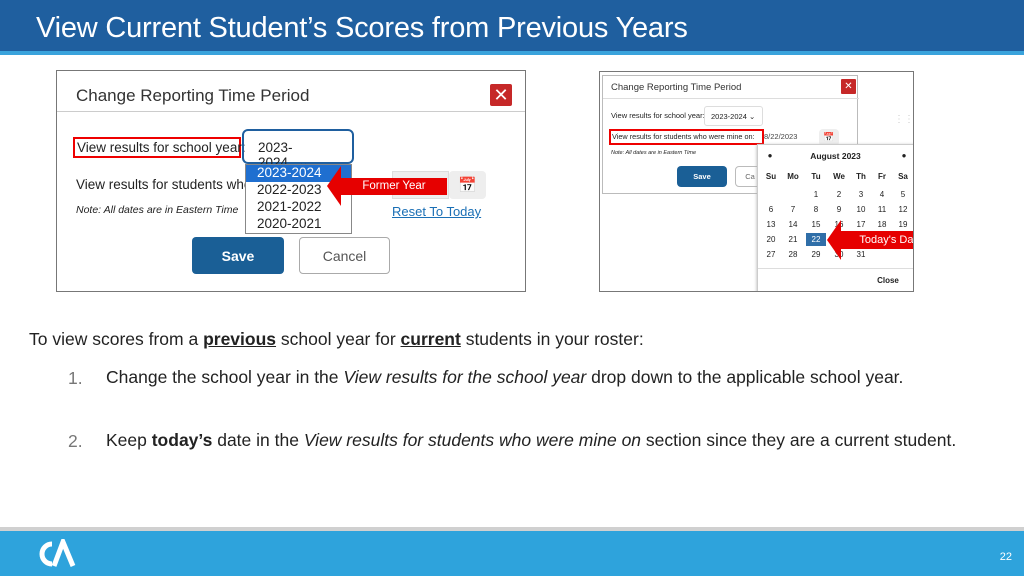 The width and height of the screenshot is (1024, 576). Describe the element at coordinates (298, 224) in the screenshot. I see `year-option: 2020-2021` at that location.